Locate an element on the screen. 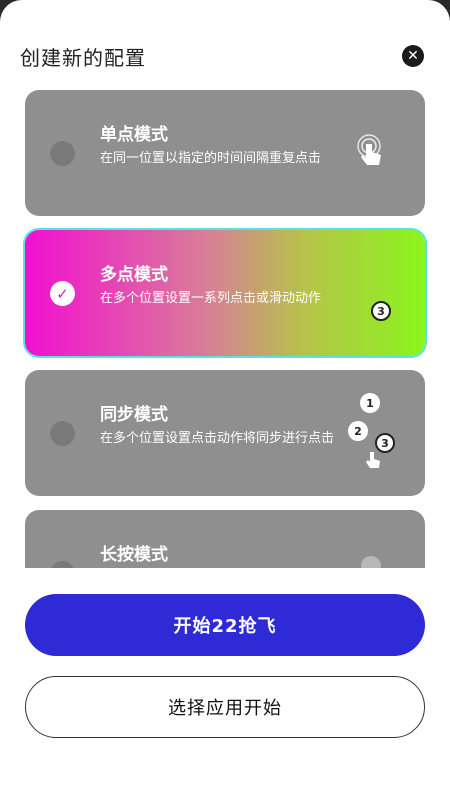 The image size is (450, 800). mode-title: 单点模式 is located at coordinates (134, 135).